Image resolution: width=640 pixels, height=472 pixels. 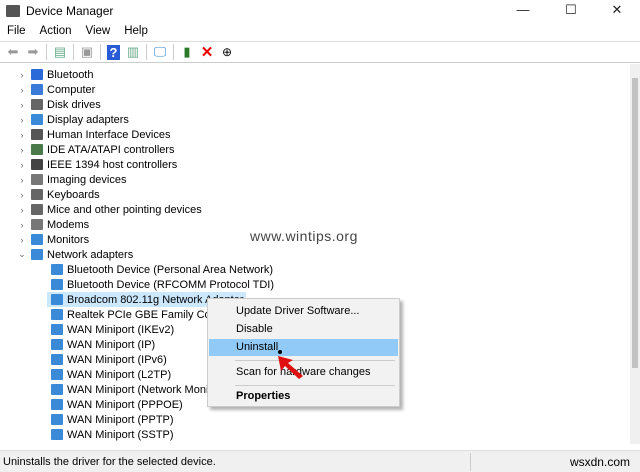 What do you see at coordinates (68, 224) in the screenshot?
I see `tree-item-label: Modems` at bounding box center [68, 224].